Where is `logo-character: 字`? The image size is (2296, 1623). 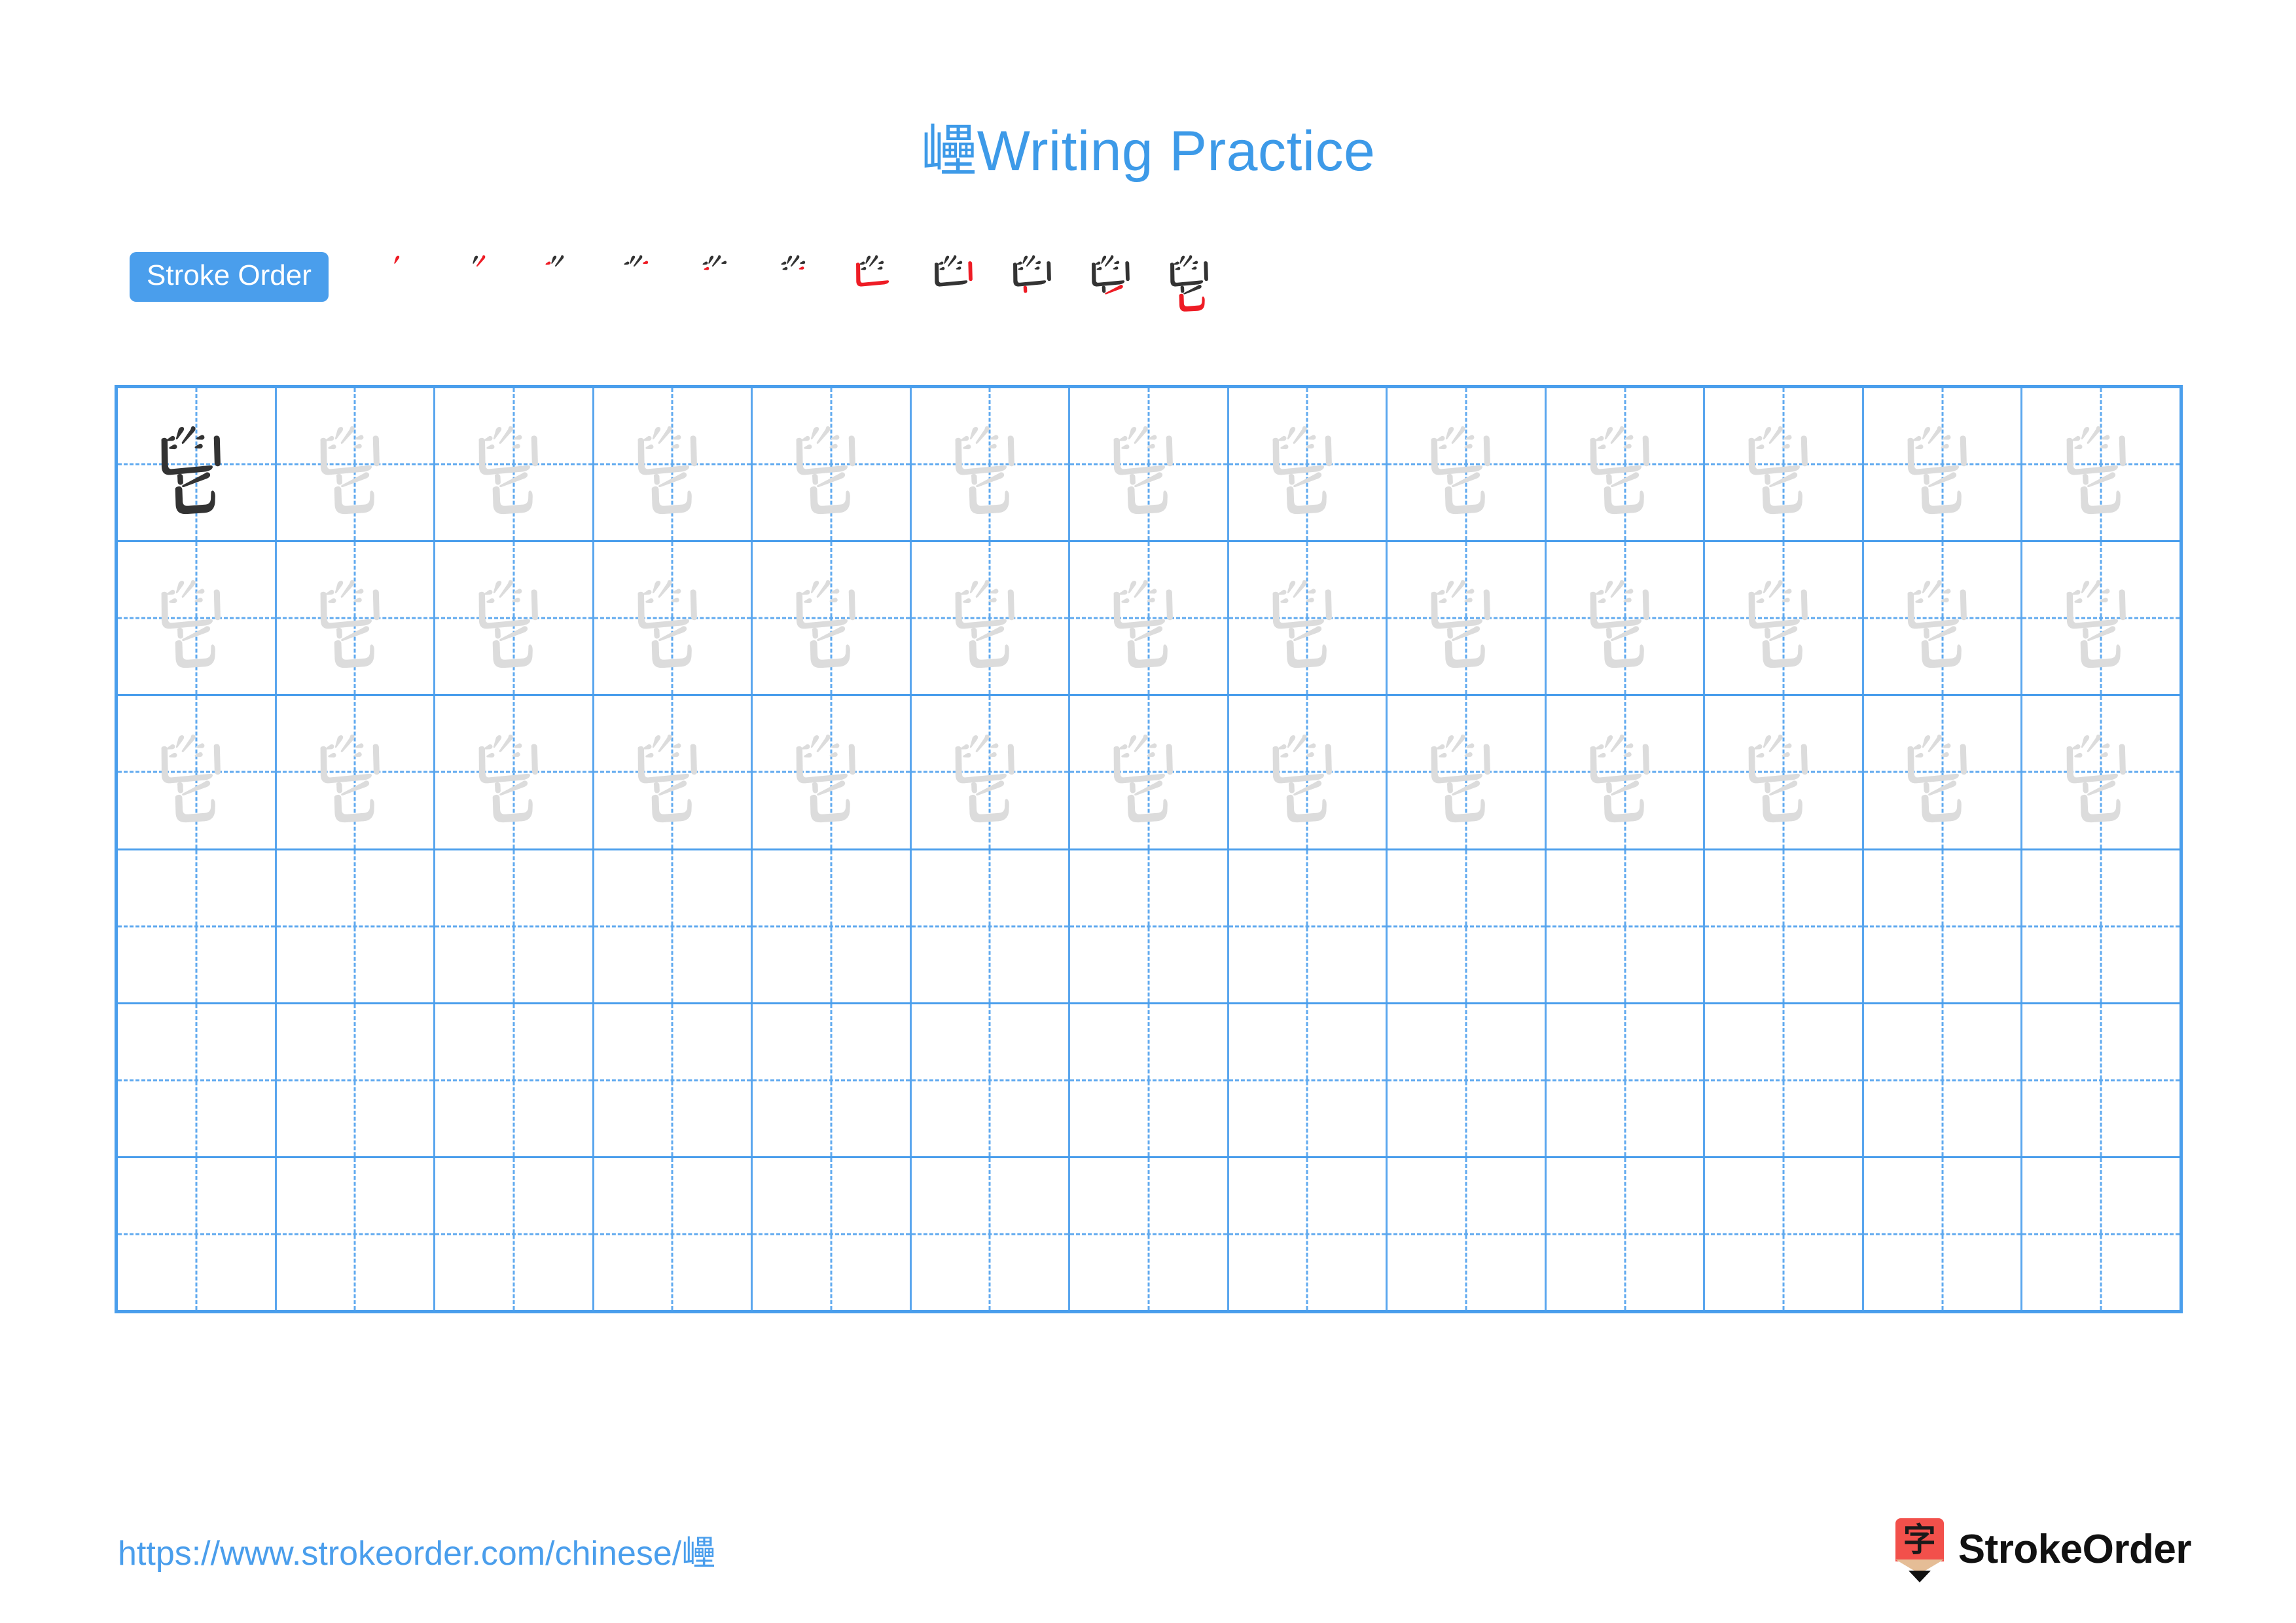
logo-character: 字 is located at coordinates (1920, 1540).